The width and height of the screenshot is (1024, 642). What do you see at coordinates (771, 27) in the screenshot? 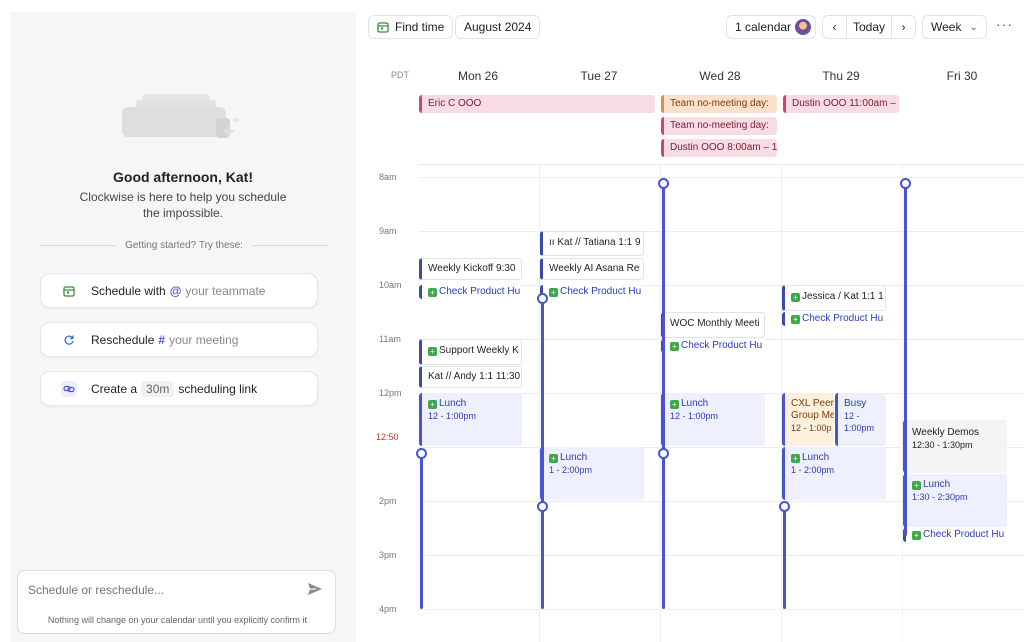
I see `calendars-button: 1 calendar` at bounding box center [771, 27].